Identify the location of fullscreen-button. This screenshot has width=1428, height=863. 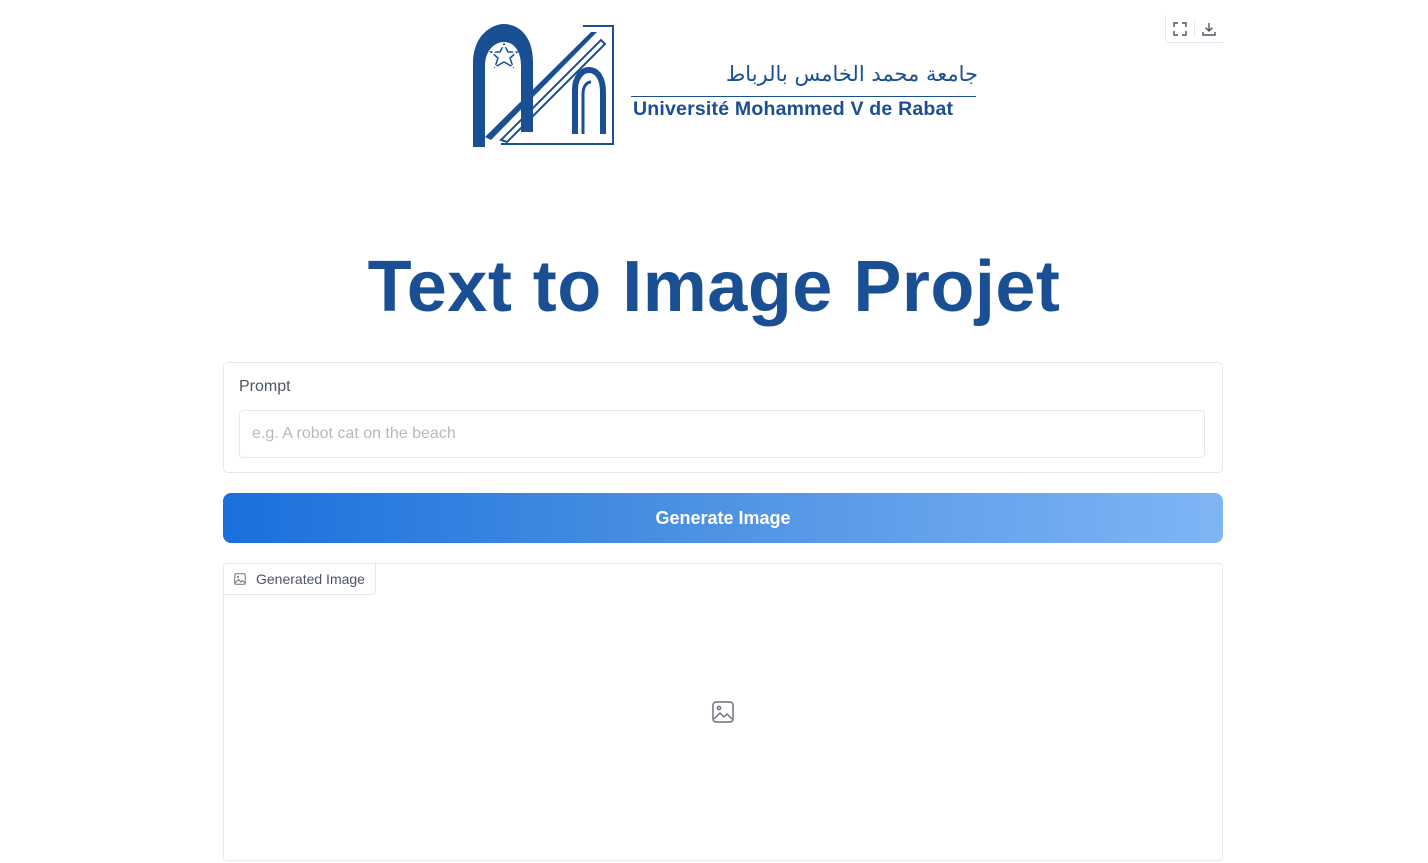
(1180, 28).